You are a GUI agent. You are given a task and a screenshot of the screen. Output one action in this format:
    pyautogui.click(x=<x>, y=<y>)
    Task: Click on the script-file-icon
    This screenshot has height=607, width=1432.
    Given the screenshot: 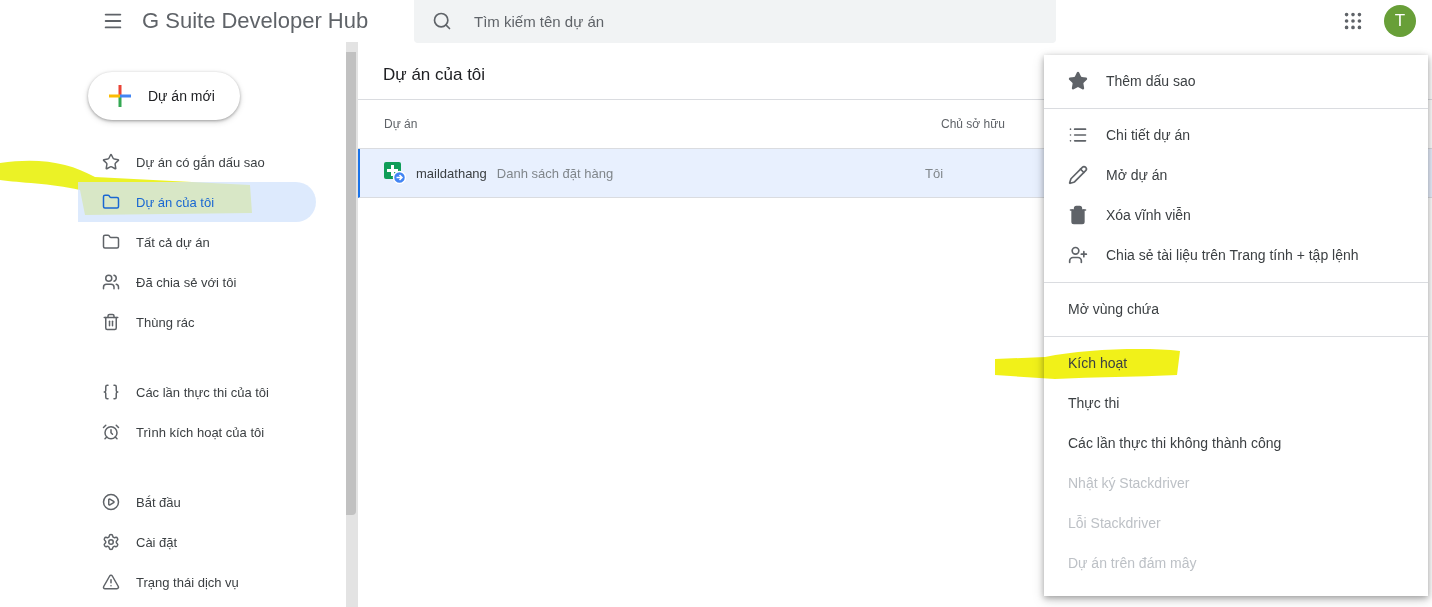 What is the action you would take?
    pyautogui.click(x=395, y=173)
    